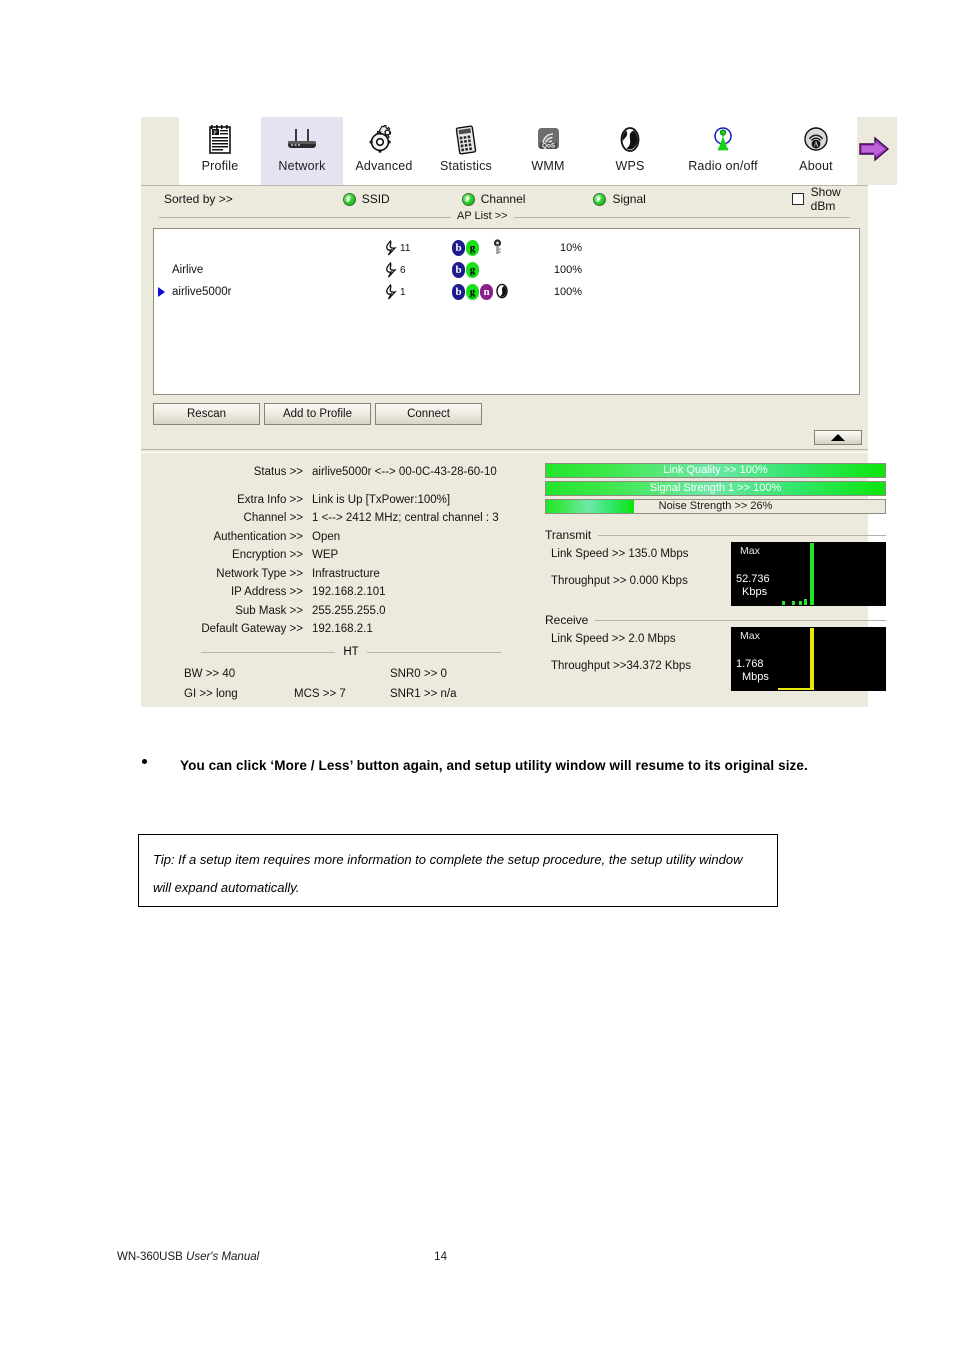  Describe the element at coordinates (161, 292) in the screenshot. I see `row-selection-arrow` at that location.